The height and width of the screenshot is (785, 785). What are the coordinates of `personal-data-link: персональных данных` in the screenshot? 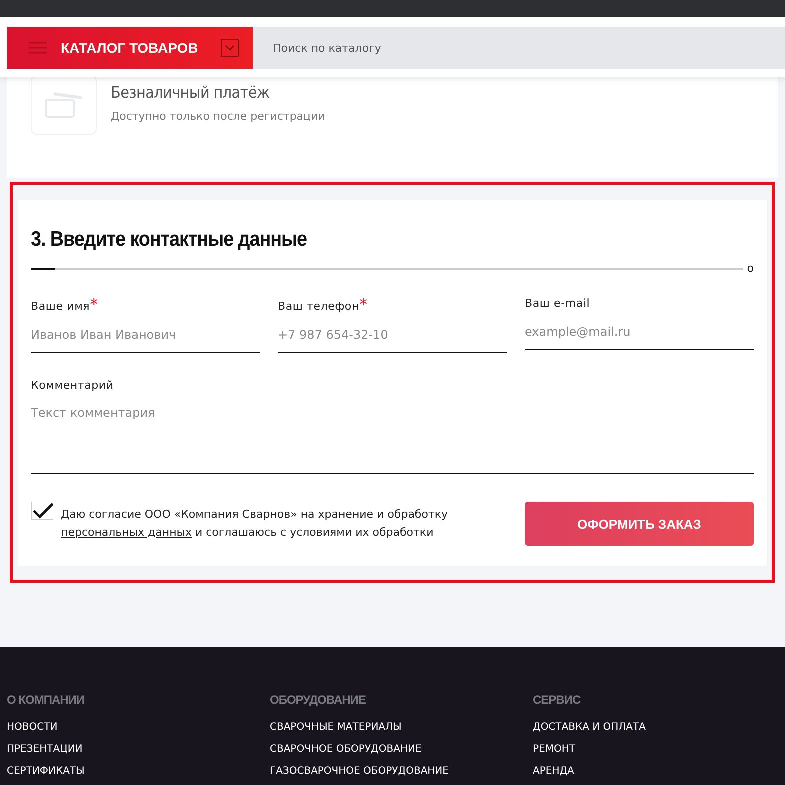 It's located at (126, 532).